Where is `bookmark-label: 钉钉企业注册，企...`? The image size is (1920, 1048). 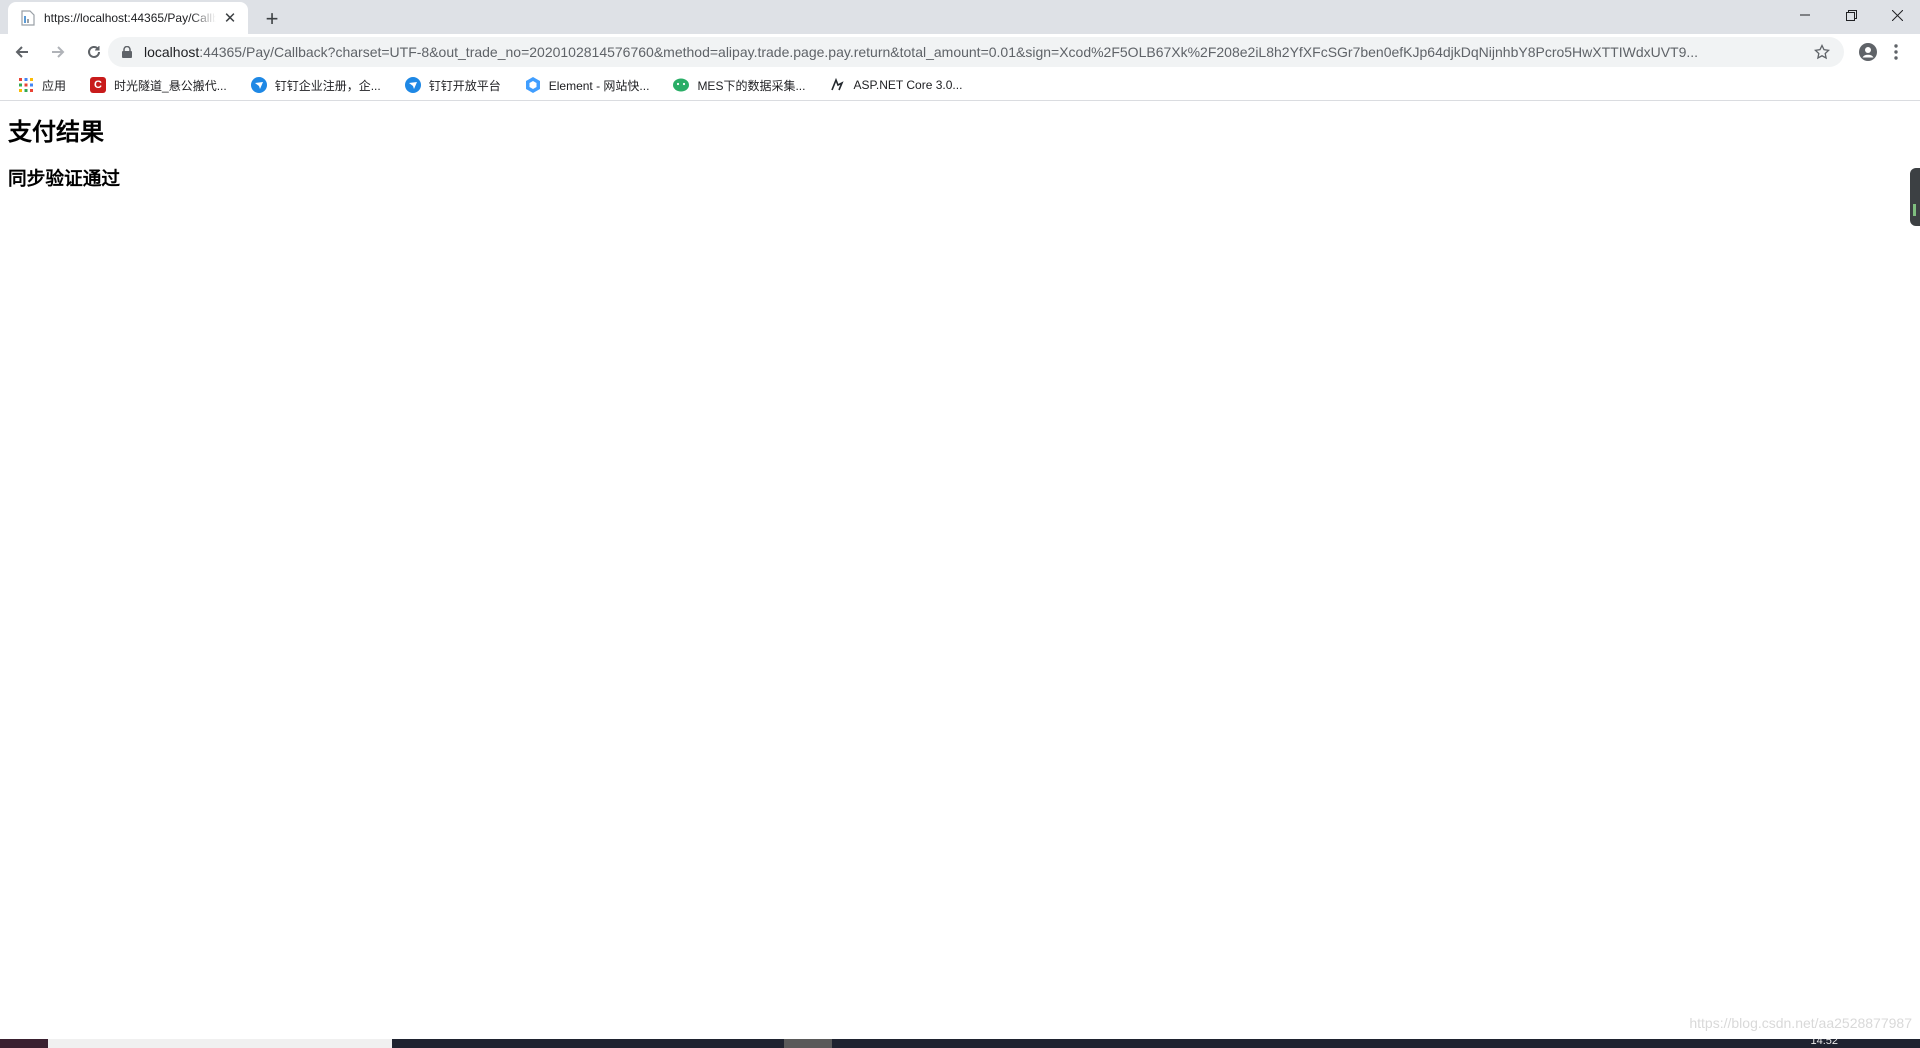
bookmark-label: 钉钉企业注册，企... is located at coordinates (327, 85).